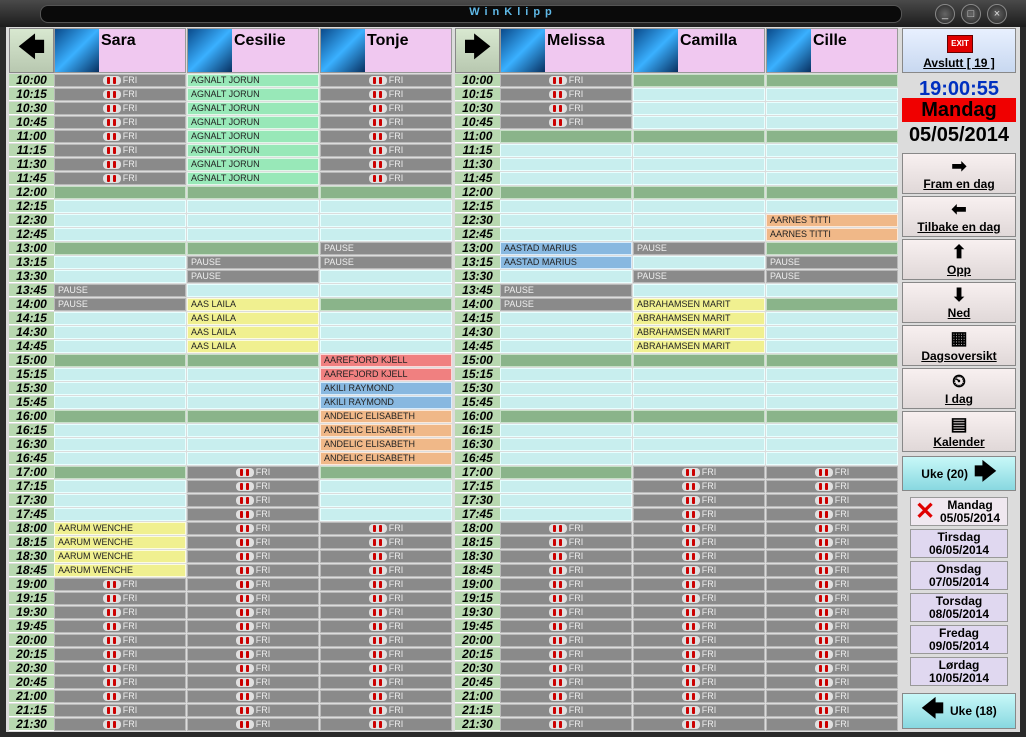  Describe the element at coordinates (959, 511) in the screenshot. I see `day-button: ✕ Mandag 05/05/2014` at that location.